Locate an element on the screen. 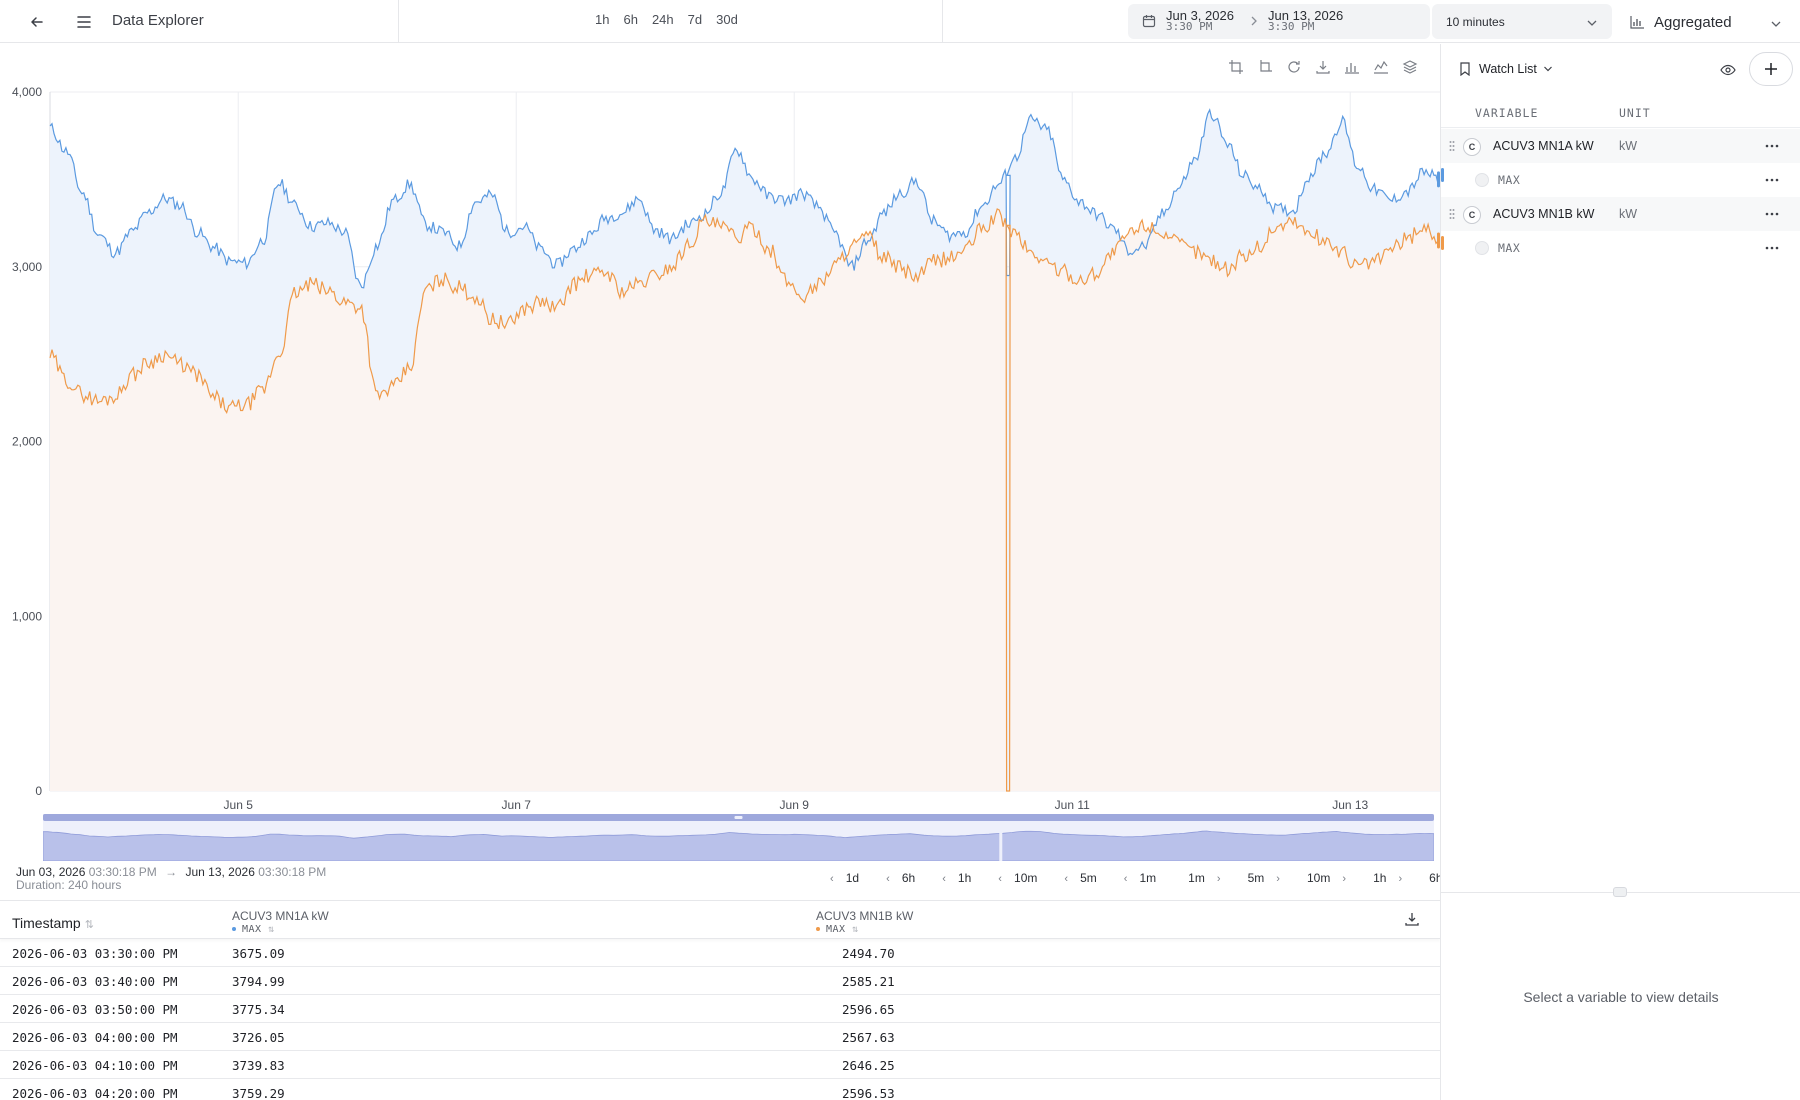 The height and width of the screenshot is (1100, 1800). step-fwd-5m: 5m › is located at coordinates (1268, 878).